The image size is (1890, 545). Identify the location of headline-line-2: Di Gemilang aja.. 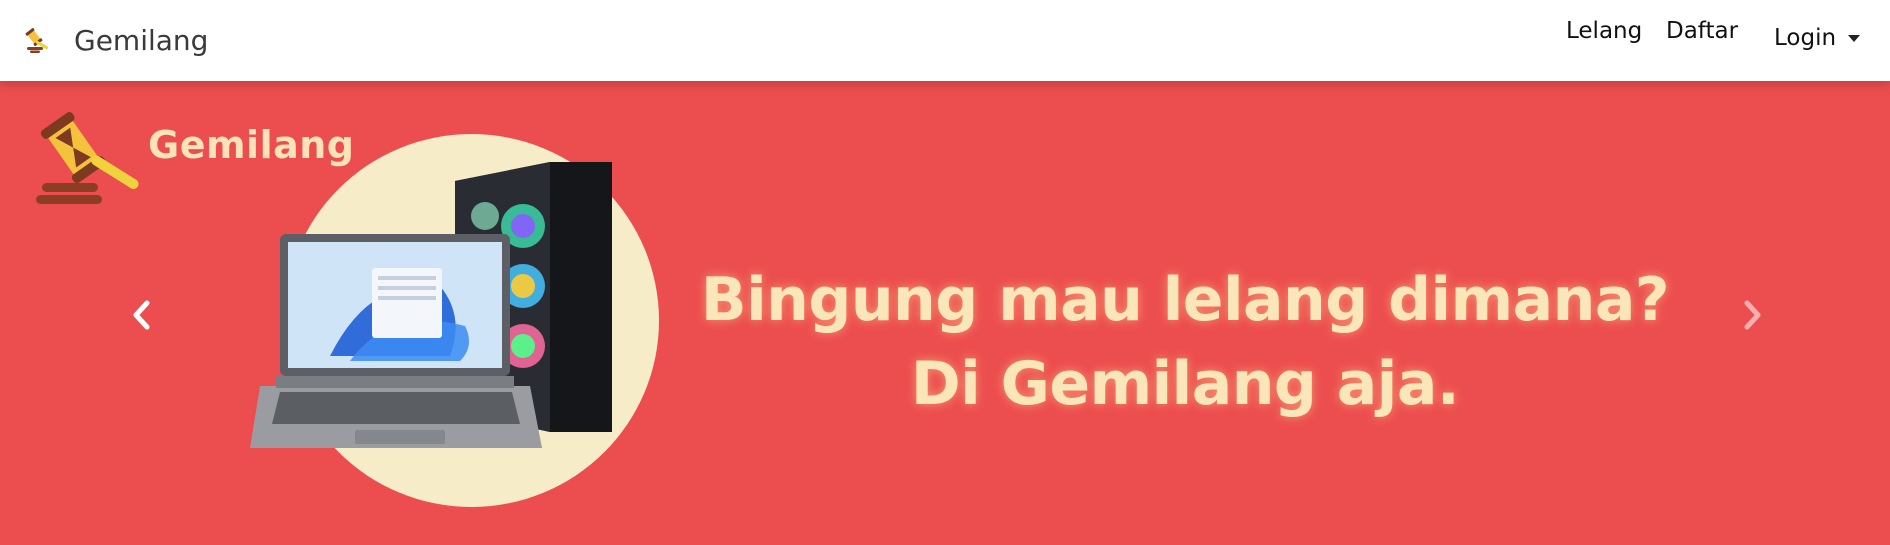
(1185, 384).